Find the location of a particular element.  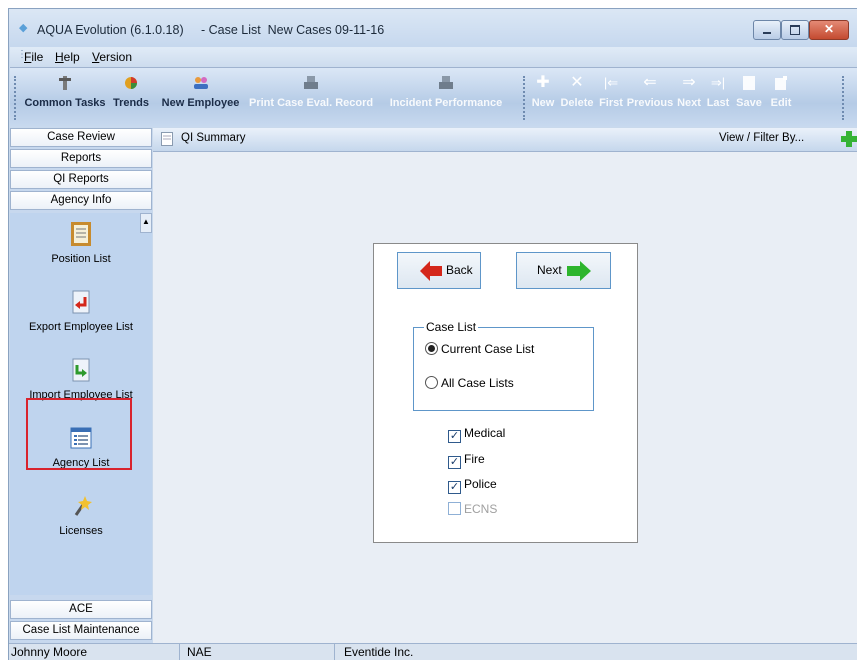

people-icon is located at coordinates (200, 83).